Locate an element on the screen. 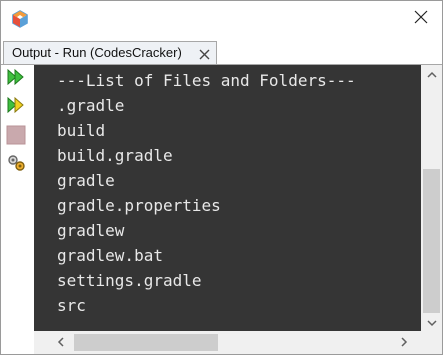 This screenshot has height=355, width=443. console-line: gradle.properties is located at coordinates (139, 205).